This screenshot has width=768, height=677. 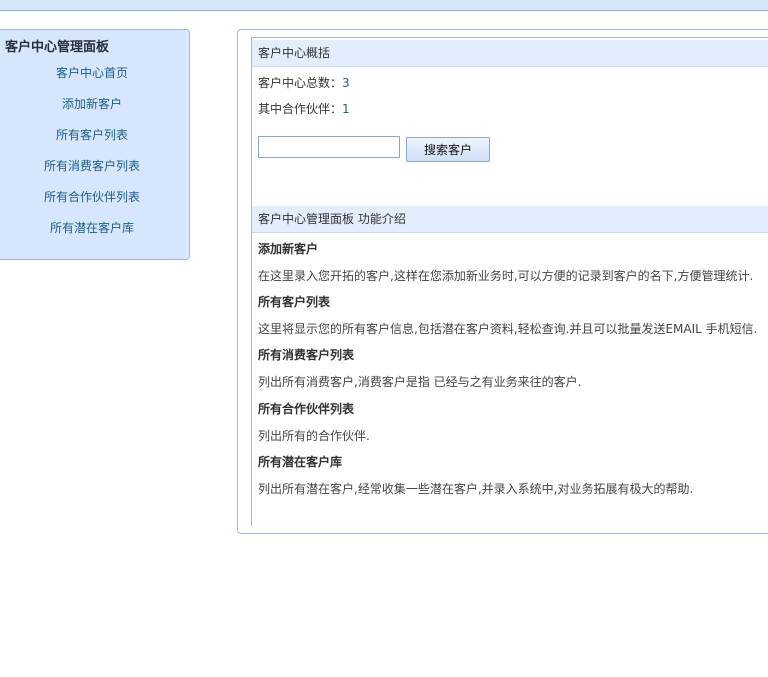 What do you see at coordinates (300, 109) in the screenshot?
I see `partner-count-label: 其中合作伙伴：` at bounding box center [300, 109].